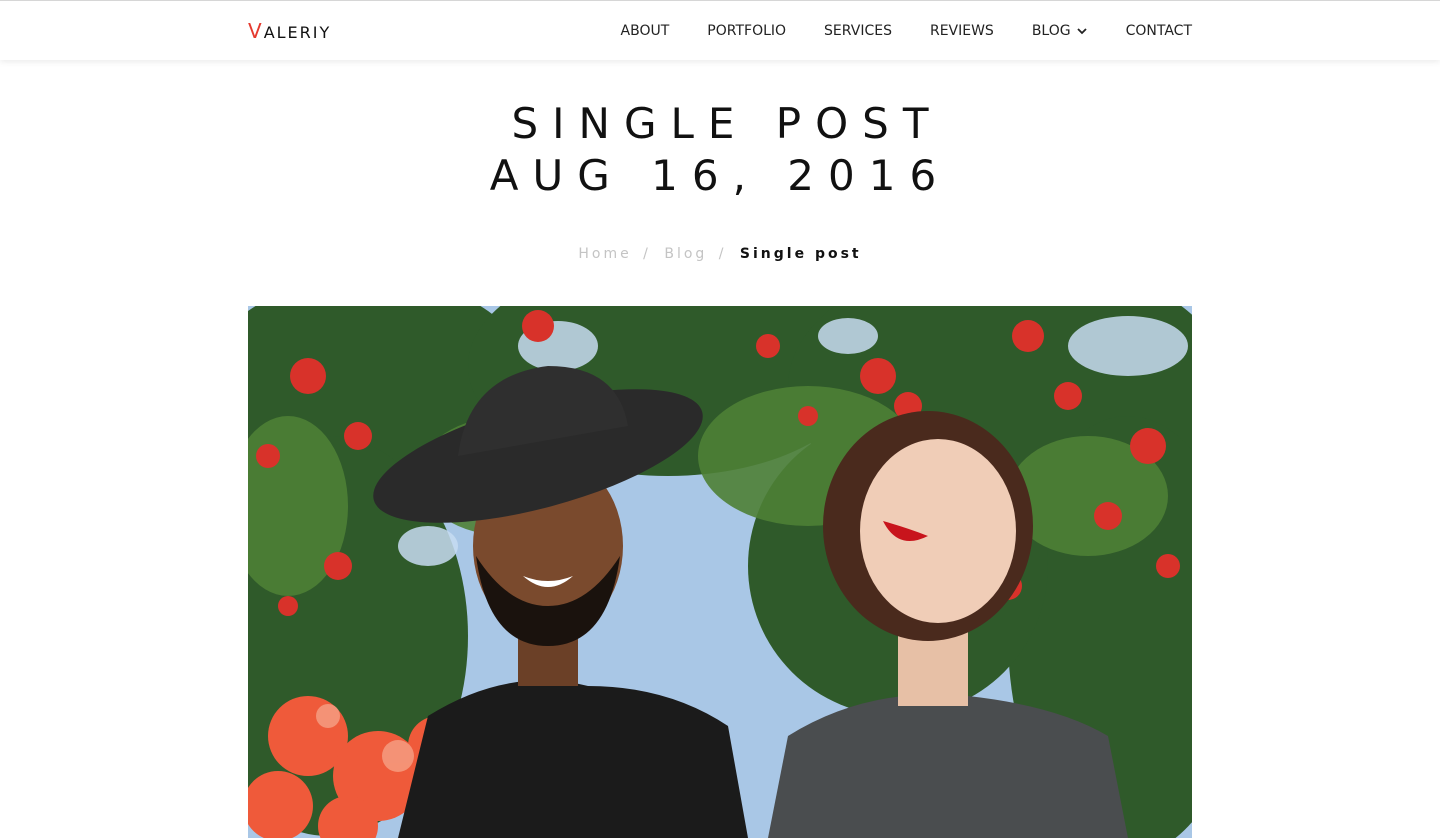  I want to click on nav-item-contact: CONTACT, so click(1159, 31).